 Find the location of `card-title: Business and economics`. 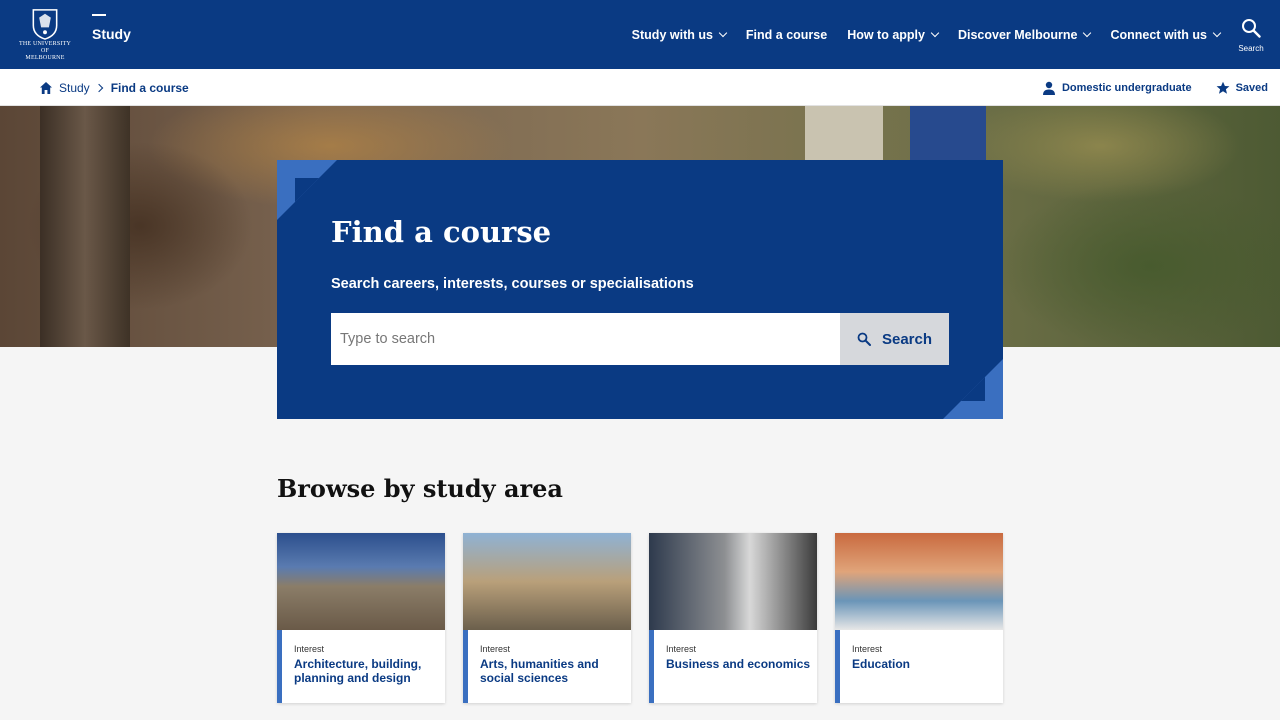

card-title: Business and economics is located at coordinates (738, 664).